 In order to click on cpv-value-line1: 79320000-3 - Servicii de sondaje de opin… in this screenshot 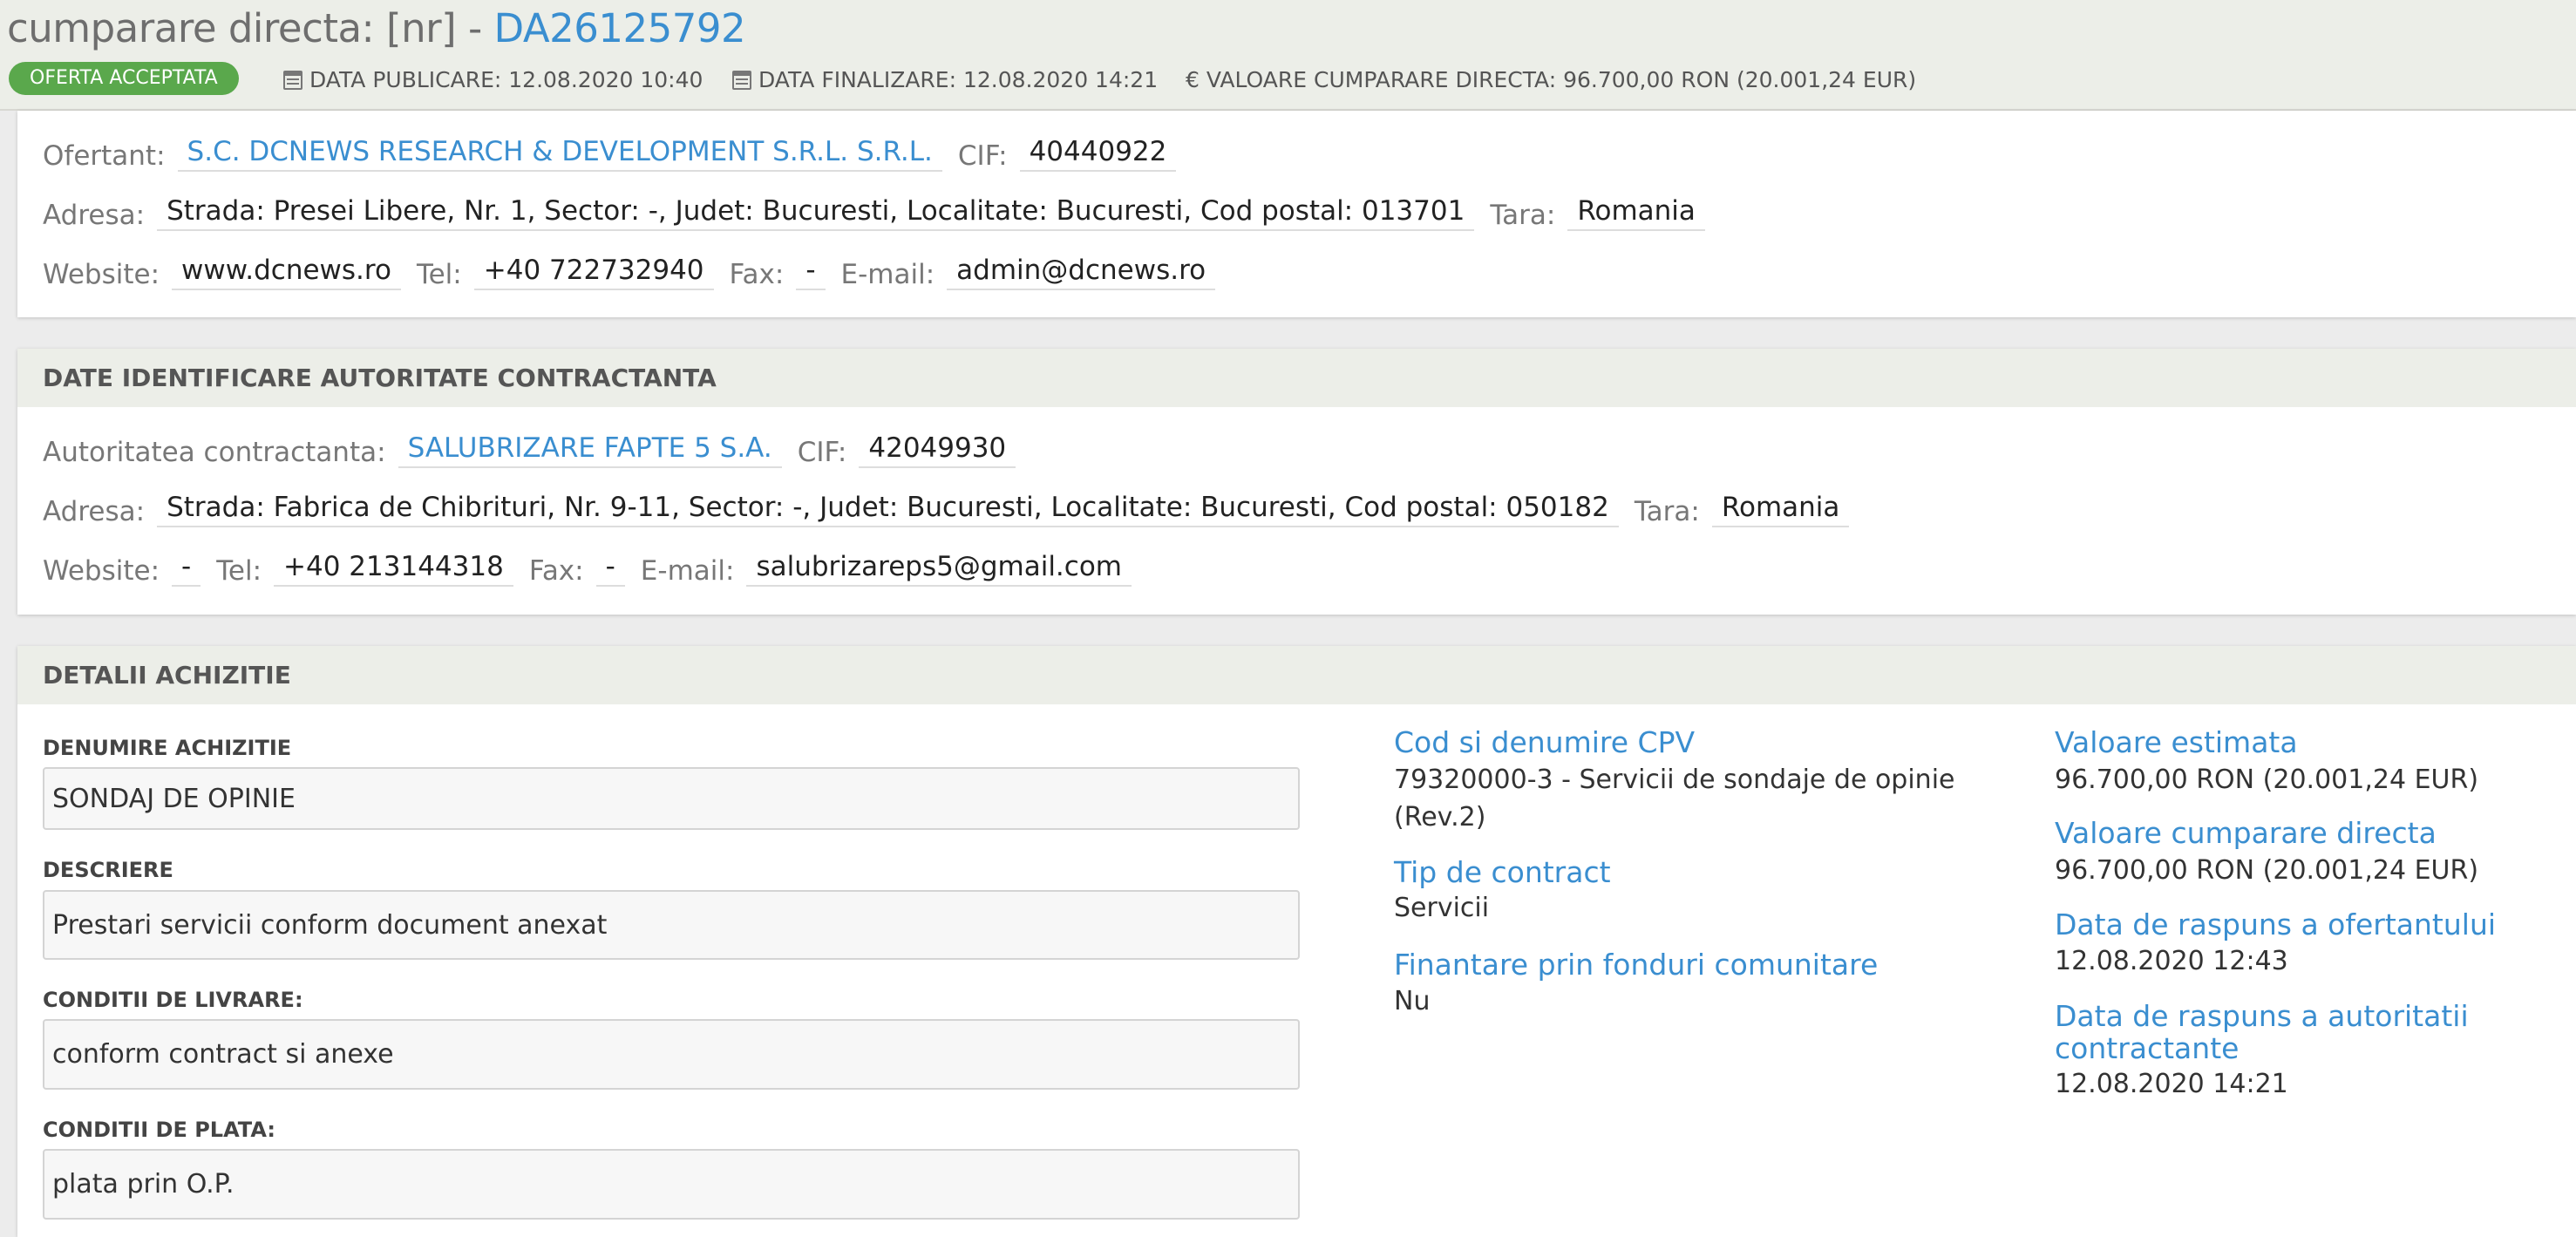, I will do `click(1675, 780)`.